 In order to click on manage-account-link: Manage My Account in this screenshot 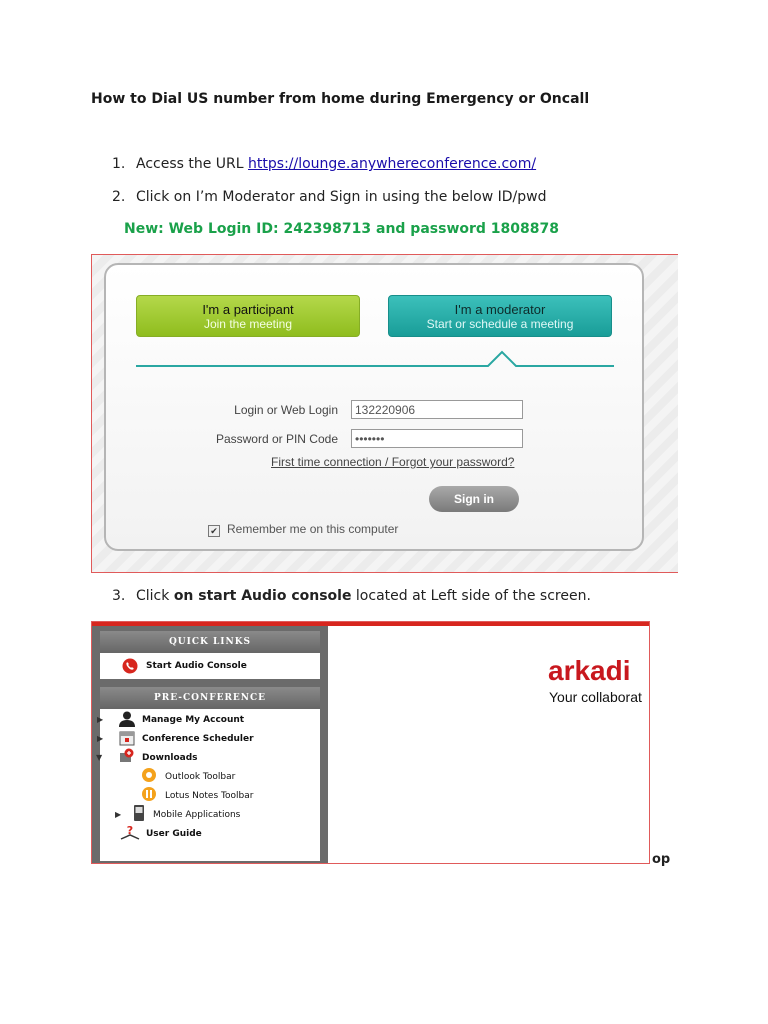, I will do `click(193, 720)`.